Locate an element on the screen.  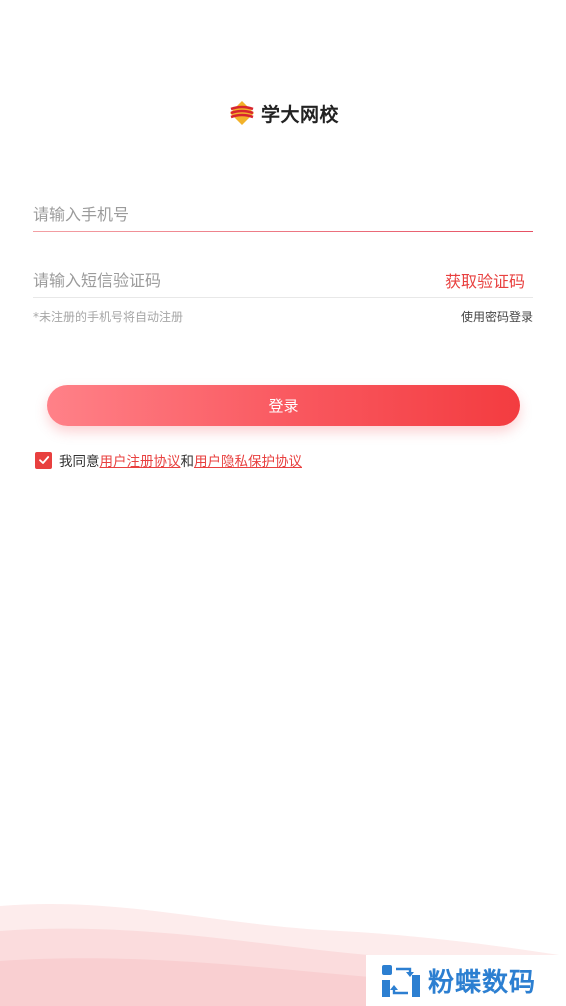
agreement-prefix: 我同意 is located at coordinates (79, 462).